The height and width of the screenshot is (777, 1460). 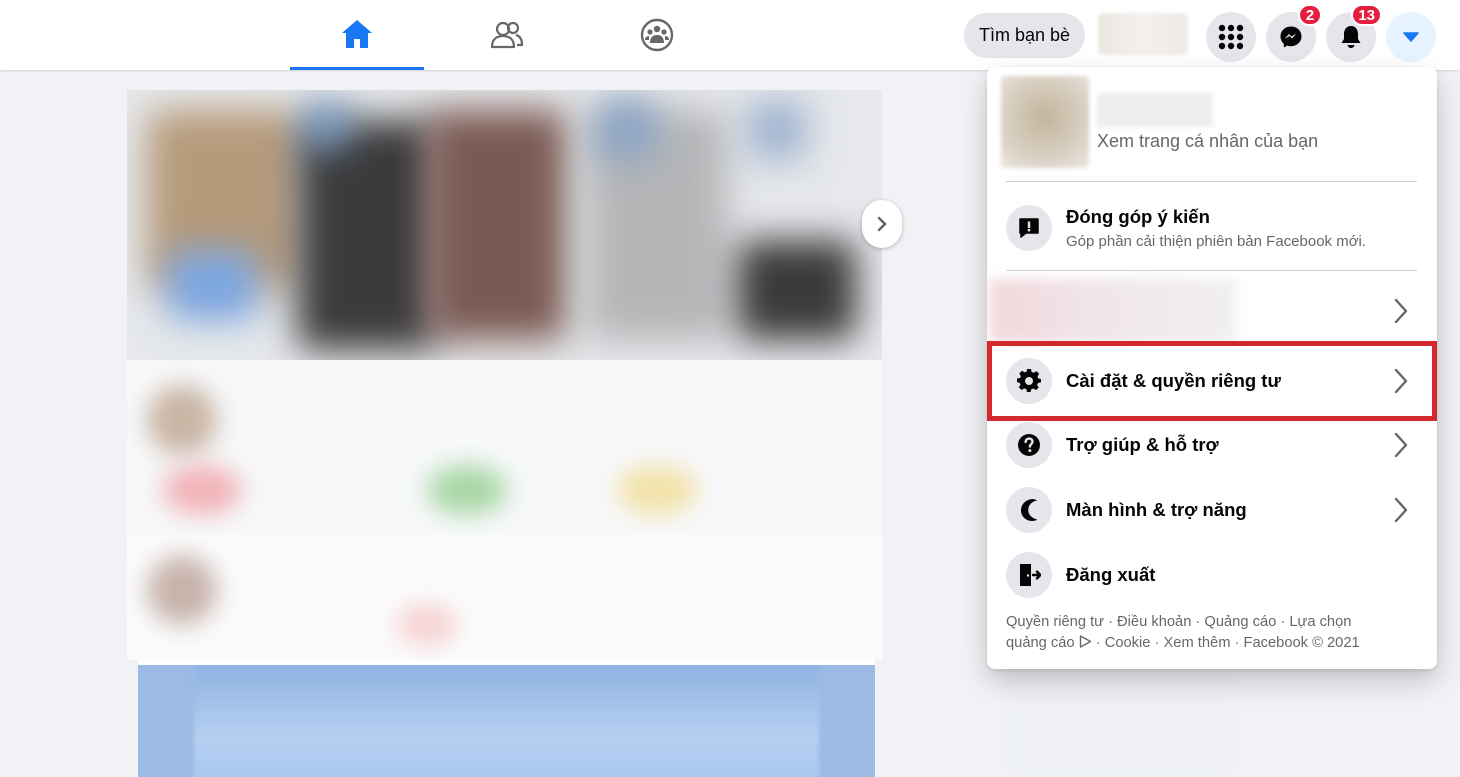 I want to click on feedback-icon-wrapper, so click(x=1029, y=228).